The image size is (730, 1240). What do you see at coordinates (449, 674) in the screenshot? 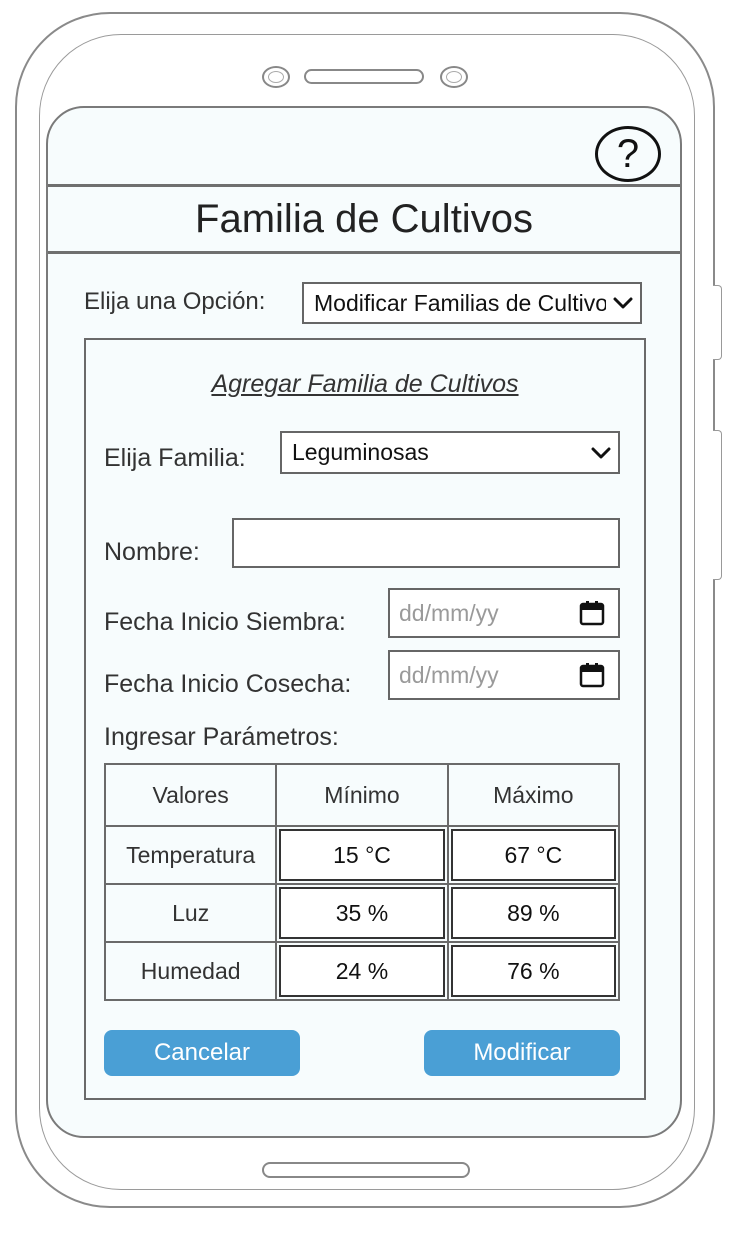
I see `harvest-date-placeholder: dd/mm/yy` at bounding box center [449, 674].